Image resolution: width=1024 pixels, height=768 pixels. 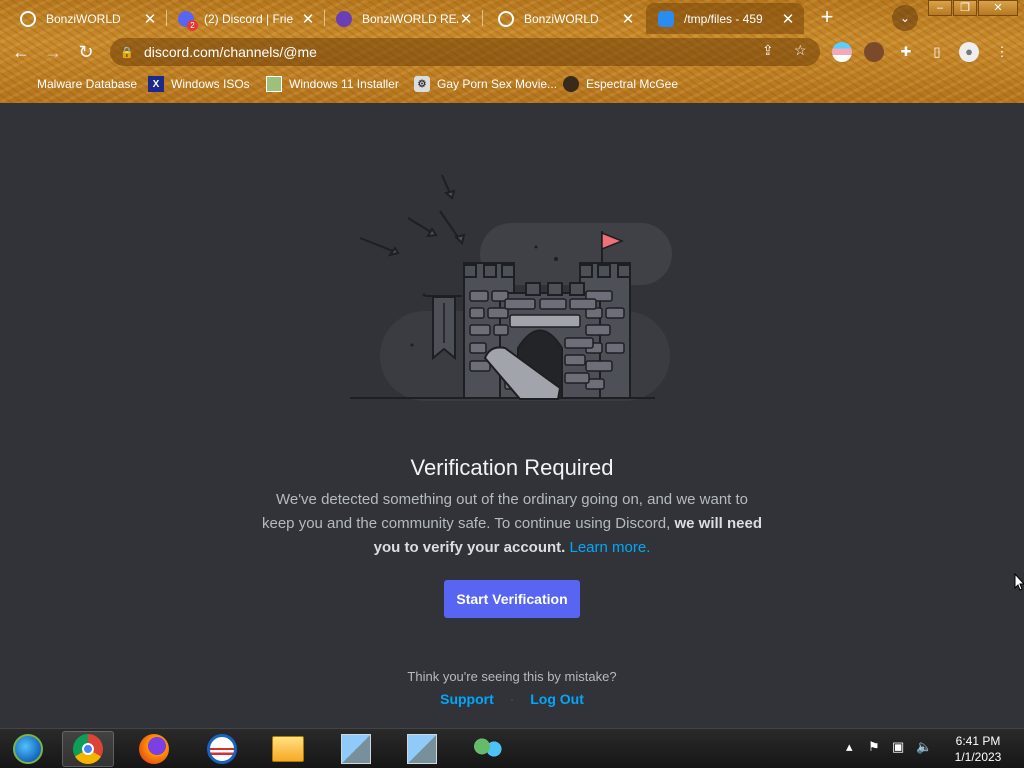 I want to click on tab-bonziworld-real: BonziWORLD REA ✕, so click(x=403, y=18).